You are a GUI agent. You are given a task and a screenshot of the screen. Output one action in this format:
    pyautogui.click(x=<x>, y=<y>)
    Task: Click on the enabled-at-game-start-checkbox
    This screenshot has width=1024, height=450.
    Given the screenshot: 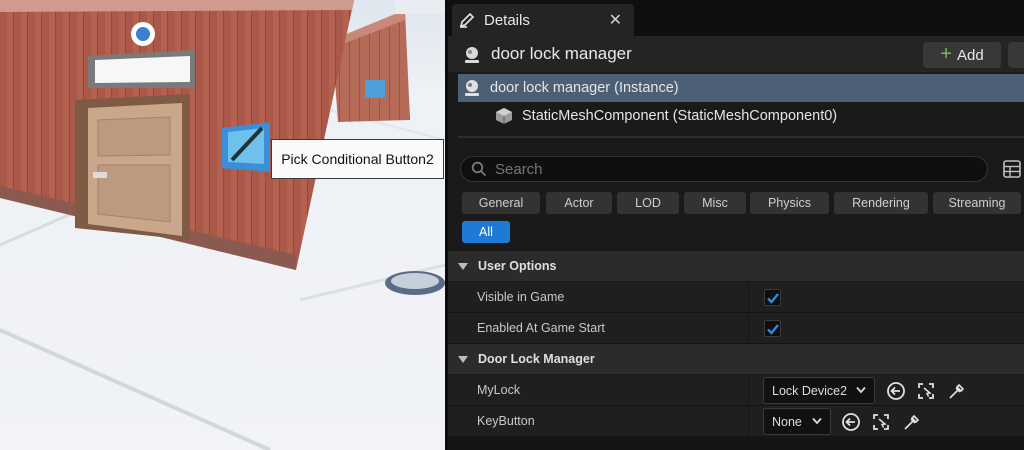 What is the action you would take?
    pyautogui.click(x=772, y=328)
    